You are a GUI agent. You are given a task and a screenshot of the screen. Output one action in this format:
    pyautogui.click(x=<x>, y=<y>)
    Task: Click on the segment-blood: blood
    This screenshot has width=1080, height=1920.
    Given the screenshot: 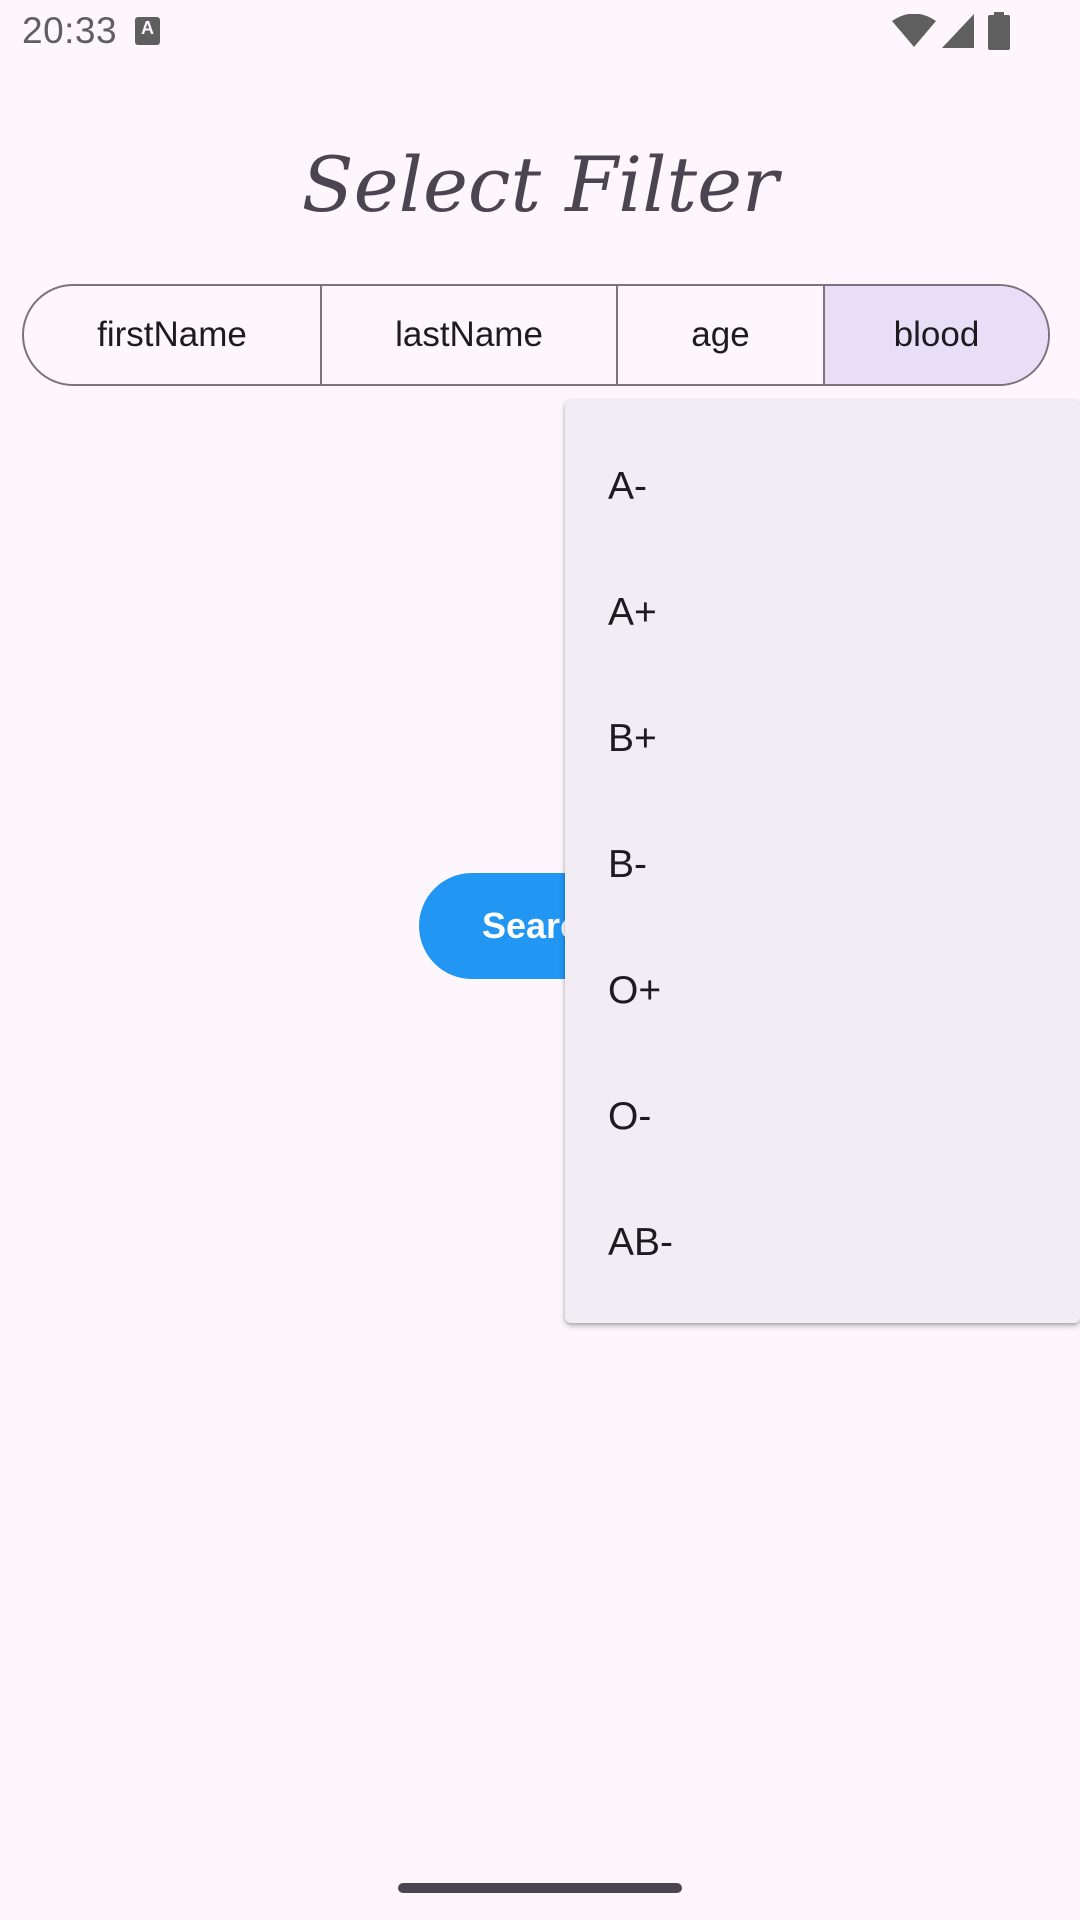 What is the action you would take?
    pyautogui.click(x=936, y=335)
    